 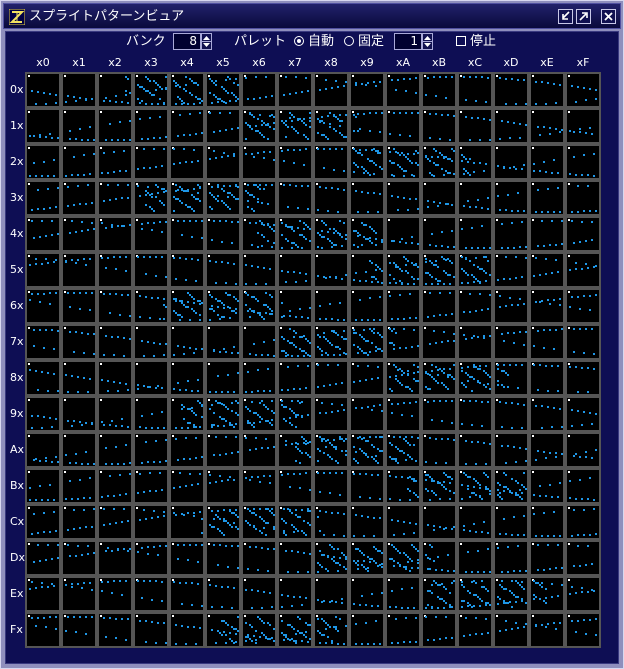 I want to click on column-header: x0, so click(x=43, y=62).